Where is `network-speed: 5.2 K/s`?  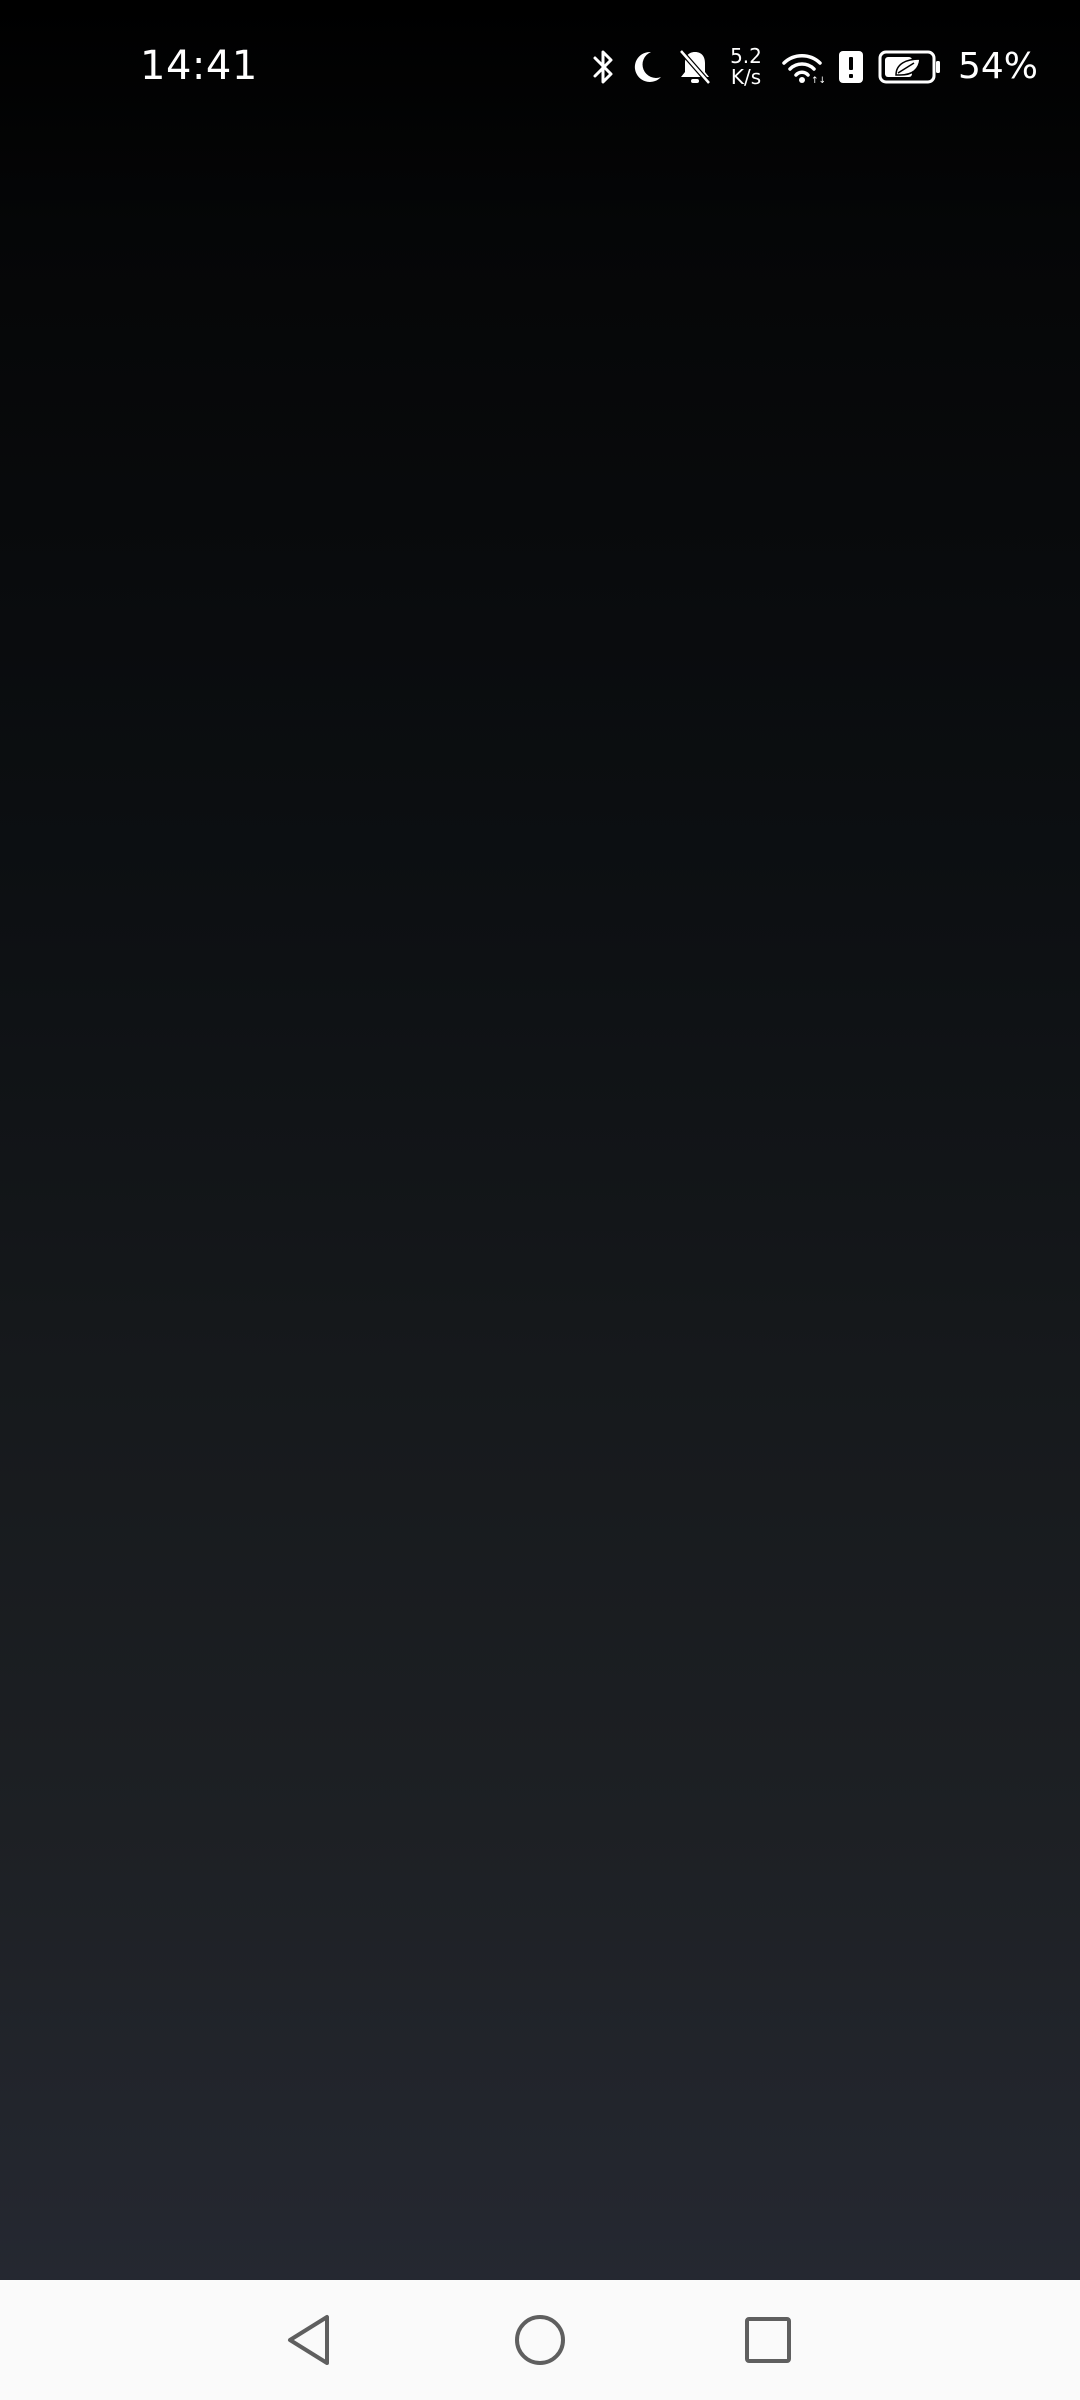
network-speed: 5.2 K/s is located at coordinates (746, 67).